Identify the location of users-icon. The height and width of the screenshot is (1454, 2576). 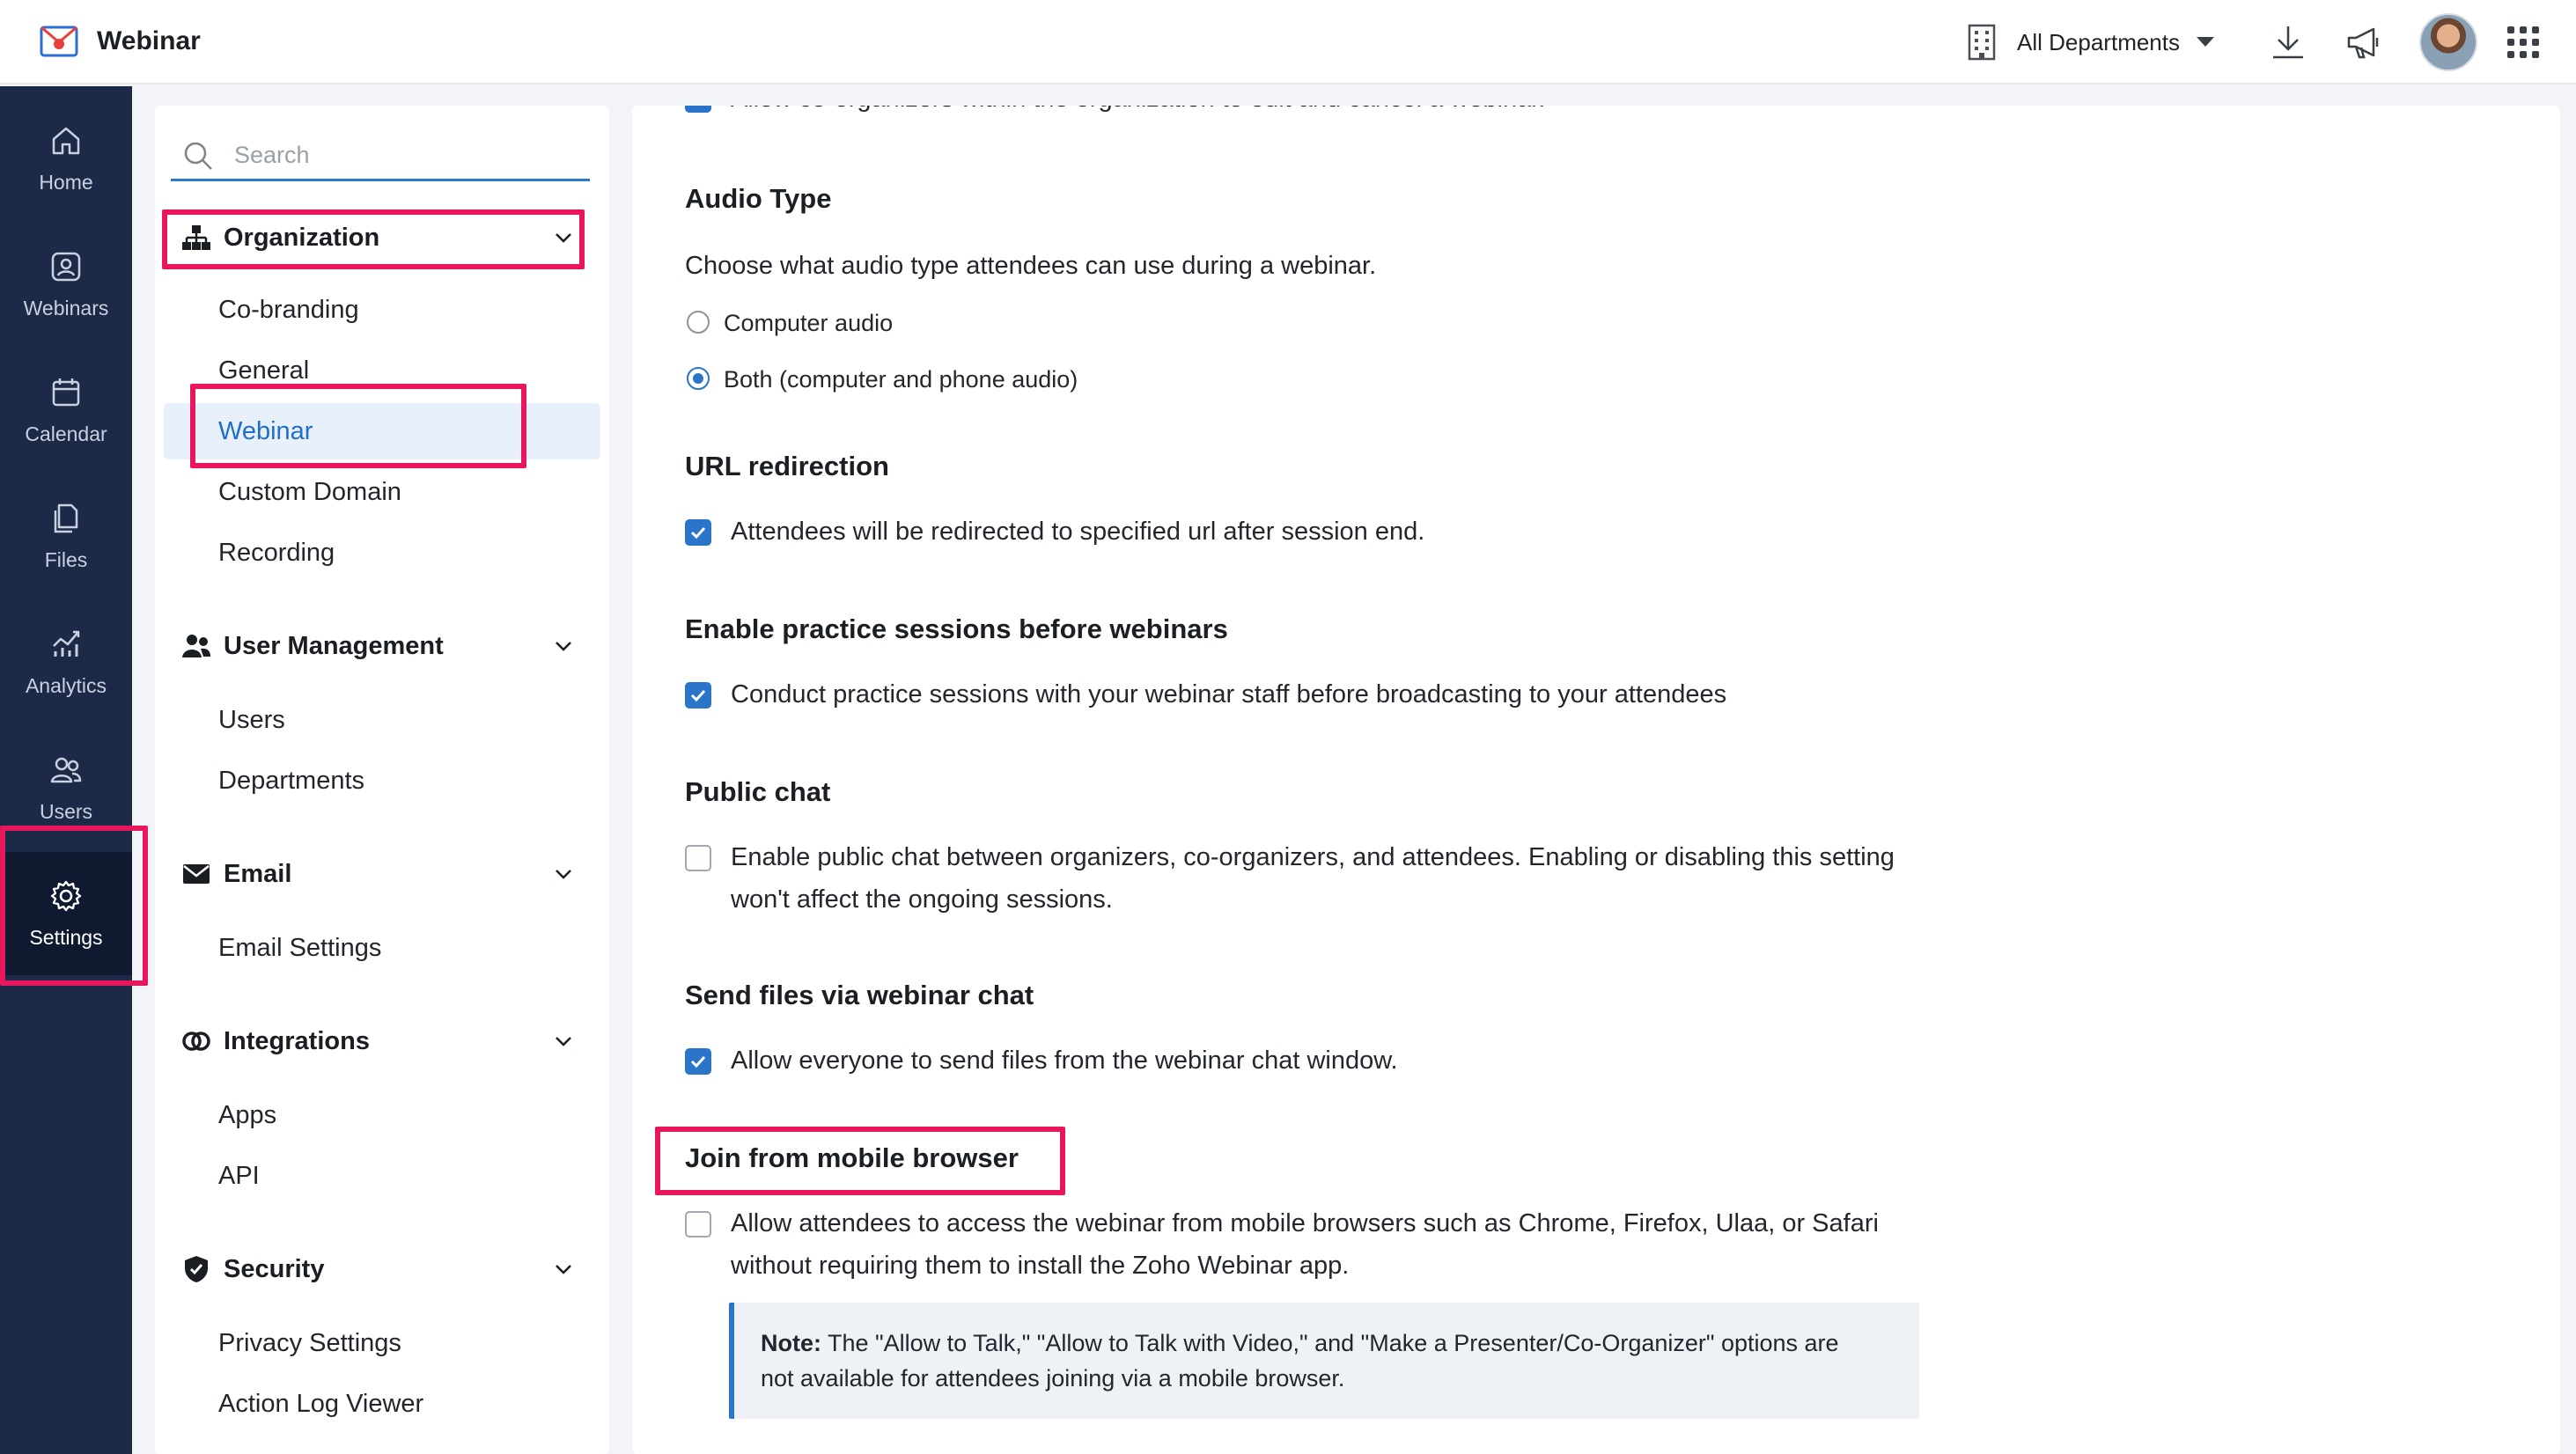
(66, 769).